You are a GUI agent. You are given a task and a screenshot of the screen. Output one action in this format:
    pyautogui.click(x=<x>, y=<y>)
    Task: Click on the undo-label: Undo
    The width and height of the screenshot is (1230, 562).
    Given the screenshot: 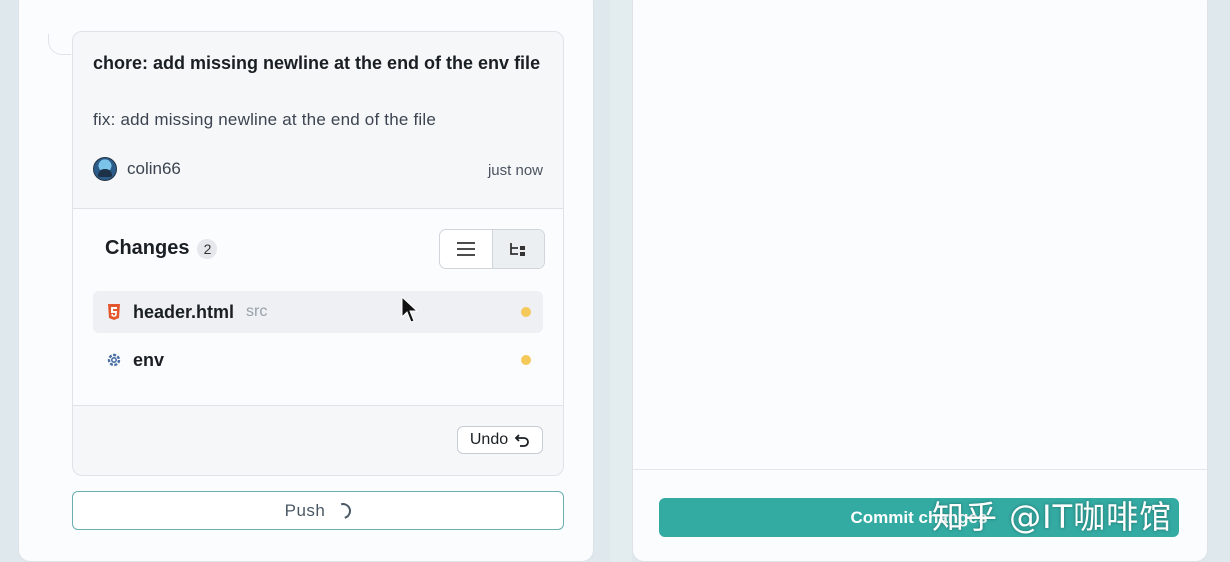 What is the action you would take?
    pyautogui.click(x=489, y=439)
    